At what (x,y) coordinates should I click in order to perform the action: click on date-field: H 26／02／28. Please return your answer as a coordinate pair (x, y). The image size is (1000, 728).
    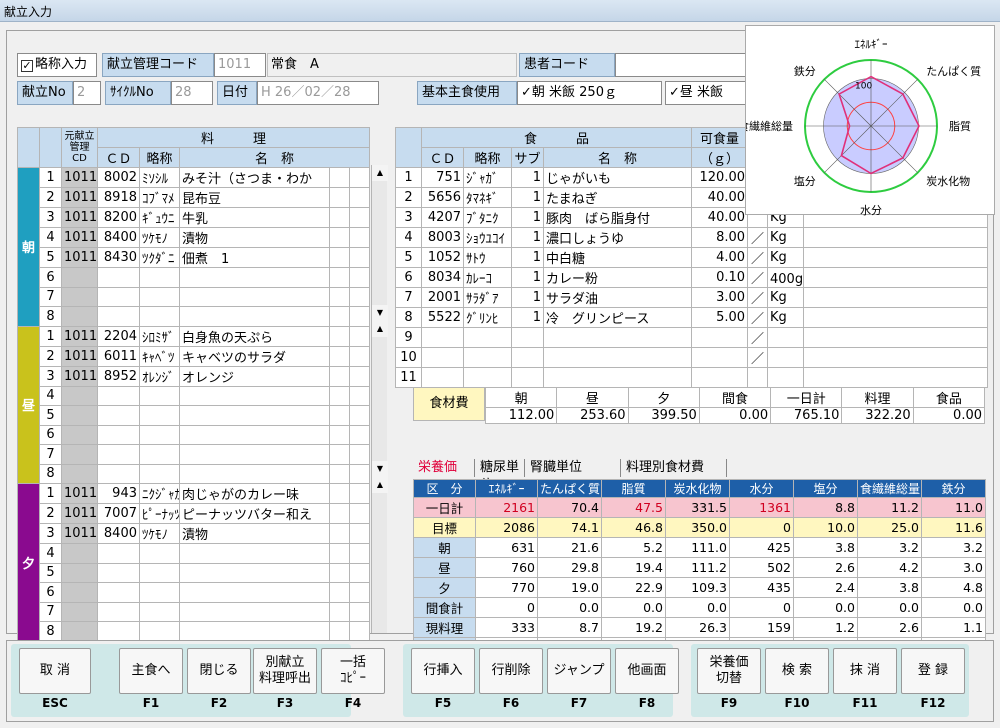
    Looking at the image, I should click on (318, 93).